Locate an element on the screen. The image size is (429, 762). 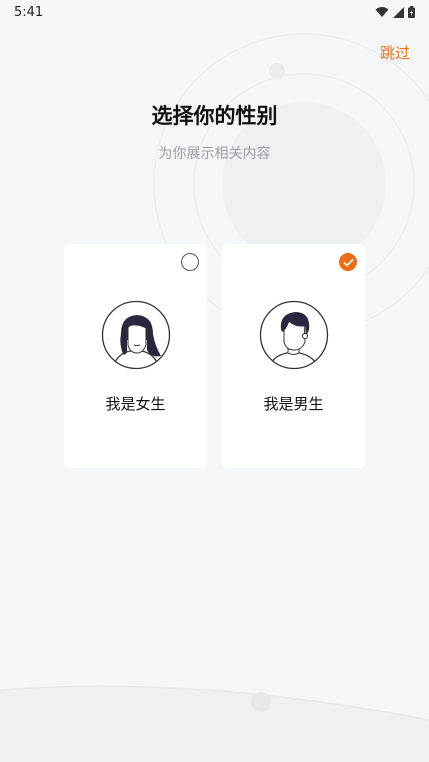
status-bar: 5:41 is located at coordinates (214, 12).